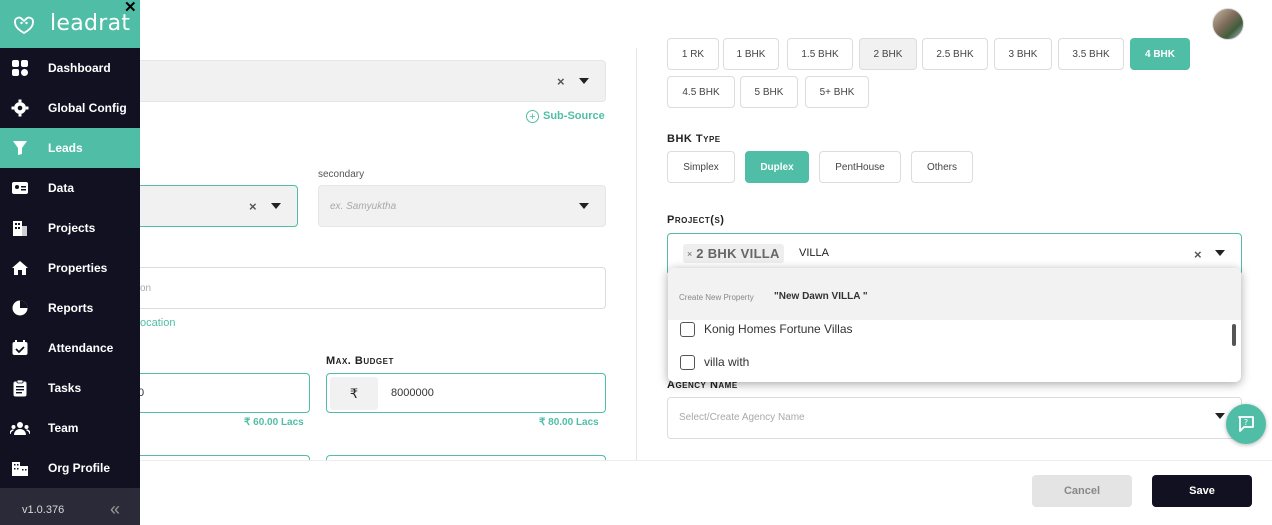 This screenshot has width=1272, height=525. What do you see at coordinates (1234, 335) in the screenshot?
I see `dropdown-scrollbar` at bounding box center [1234, 335].